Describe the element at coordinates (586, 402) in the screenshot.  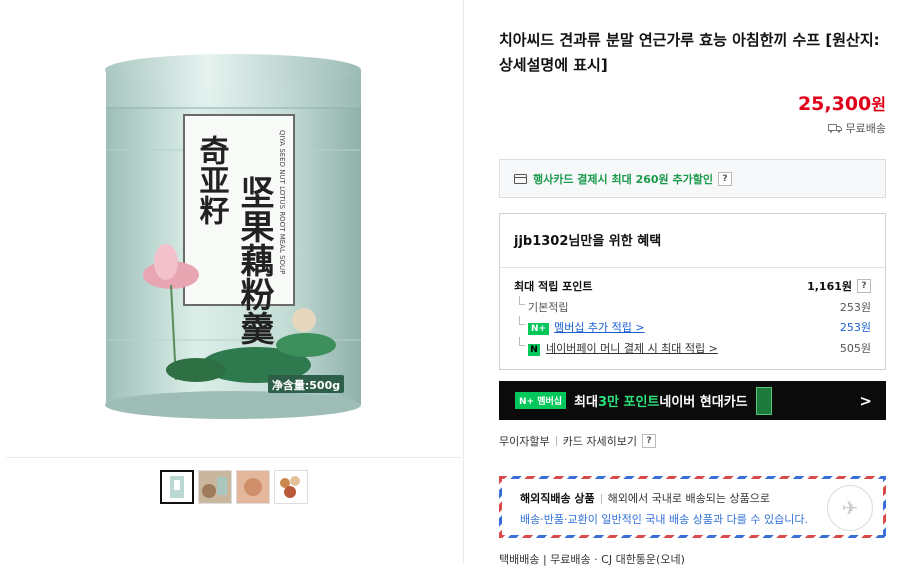
I see `banner-text-before: 최대` at that location.